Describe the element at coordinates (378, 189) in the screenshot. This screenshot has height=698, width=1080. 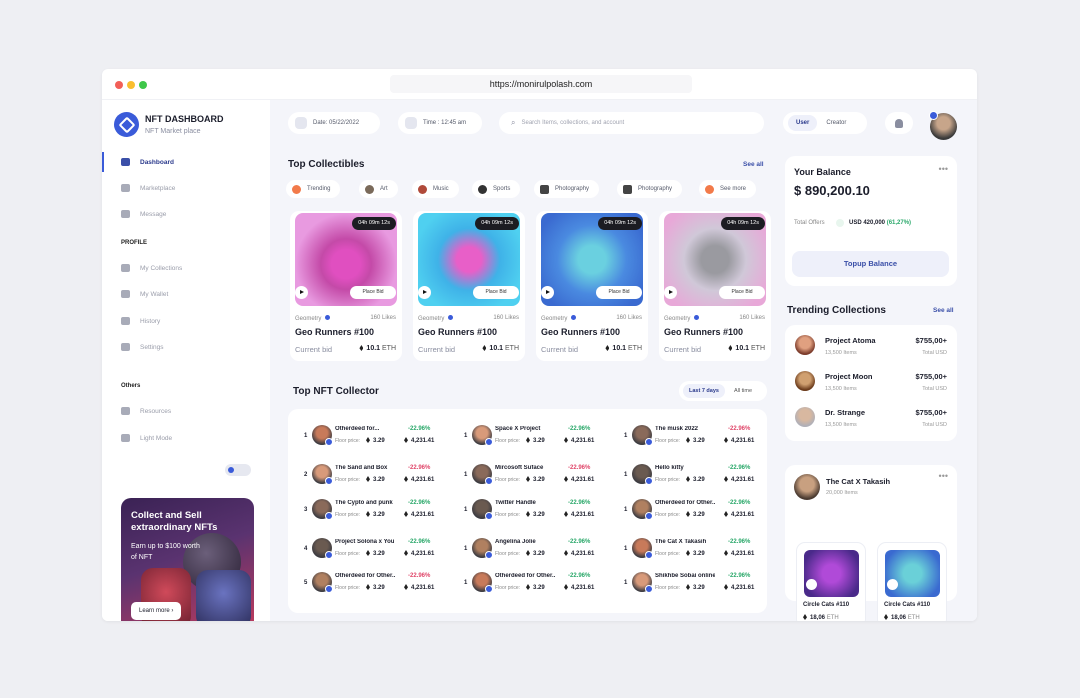
I see `category-art: Art` at that location.